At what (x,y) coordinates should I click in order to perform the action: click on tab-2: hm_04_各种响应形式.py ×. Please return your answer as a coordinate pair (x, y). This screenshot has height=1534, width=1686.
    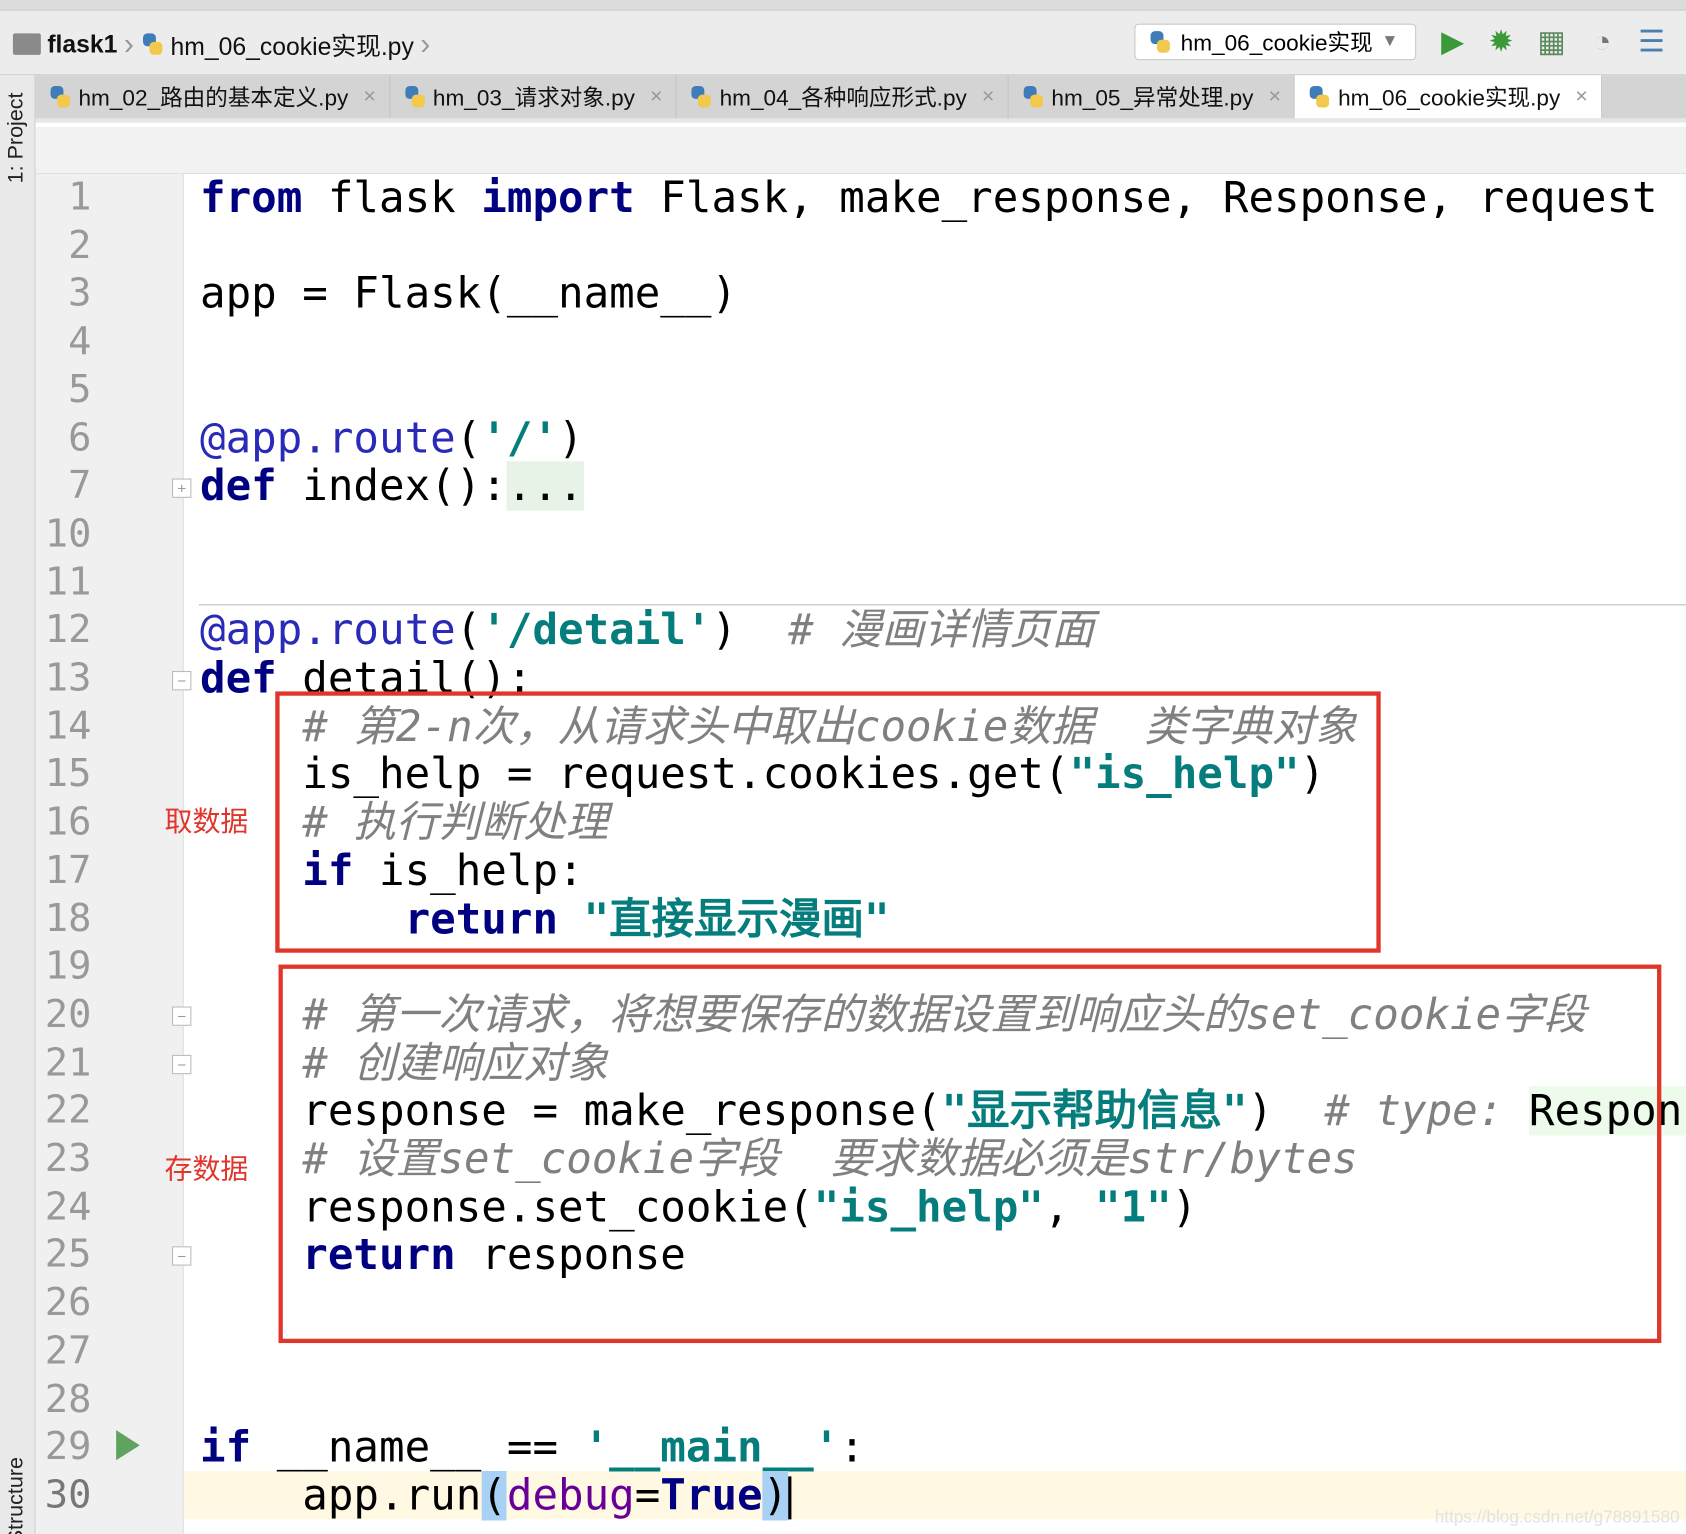
    Looking at the image, I should click on (843, 97).